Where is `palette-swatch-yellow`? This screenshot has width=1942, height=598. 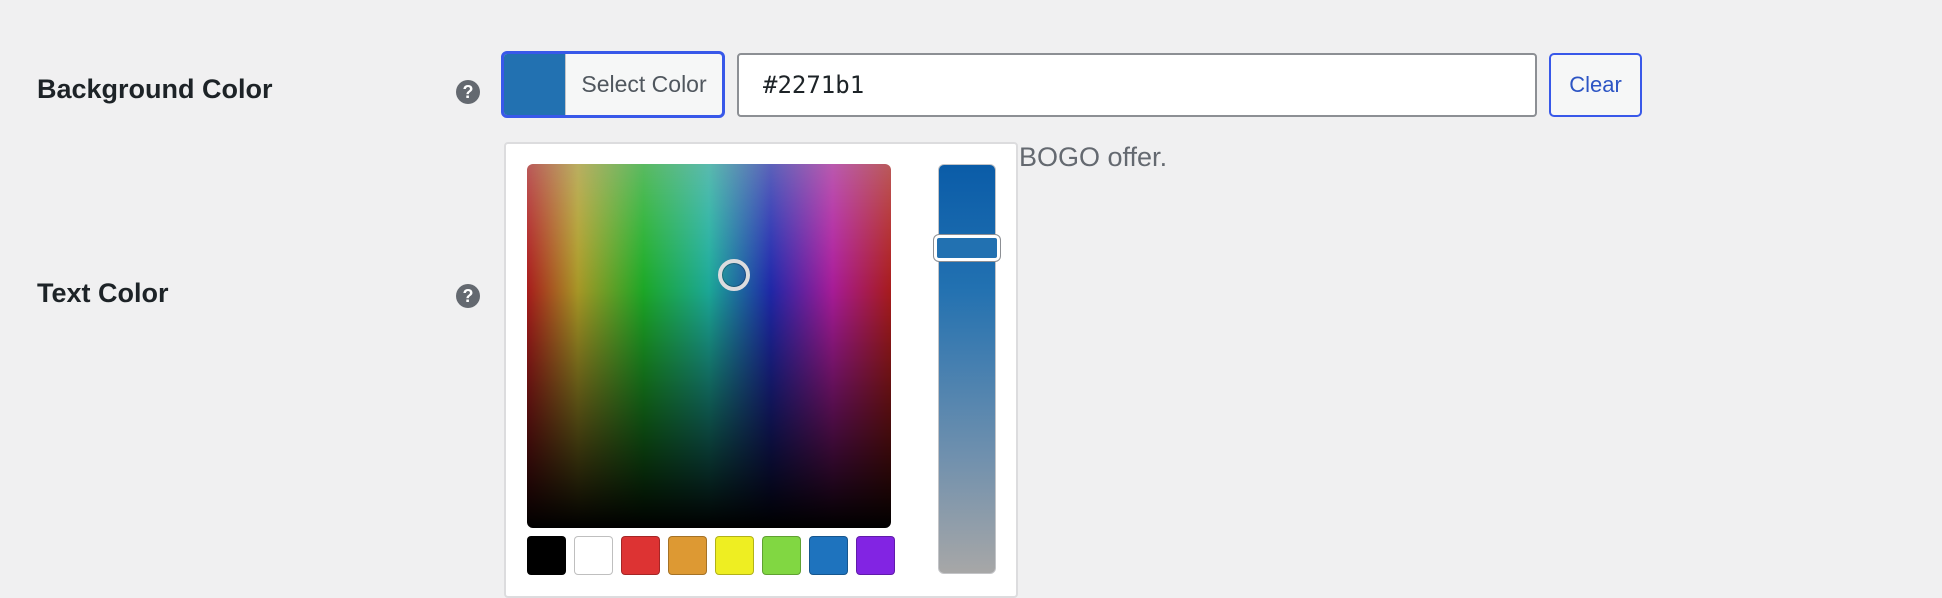 palette-swatch-yellow is located at coordinates (734, 555).